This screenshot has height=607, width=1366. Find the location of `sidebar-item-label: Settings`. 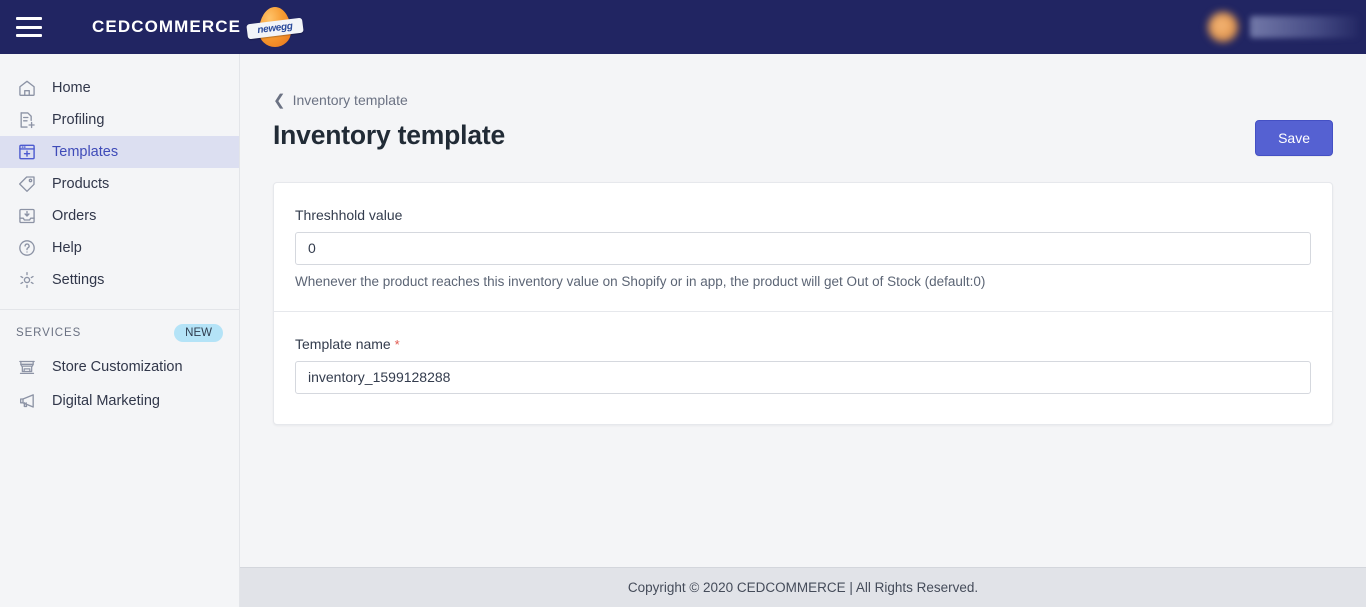

sidebar-item-label: Settings is located at coordinates (78, 280).